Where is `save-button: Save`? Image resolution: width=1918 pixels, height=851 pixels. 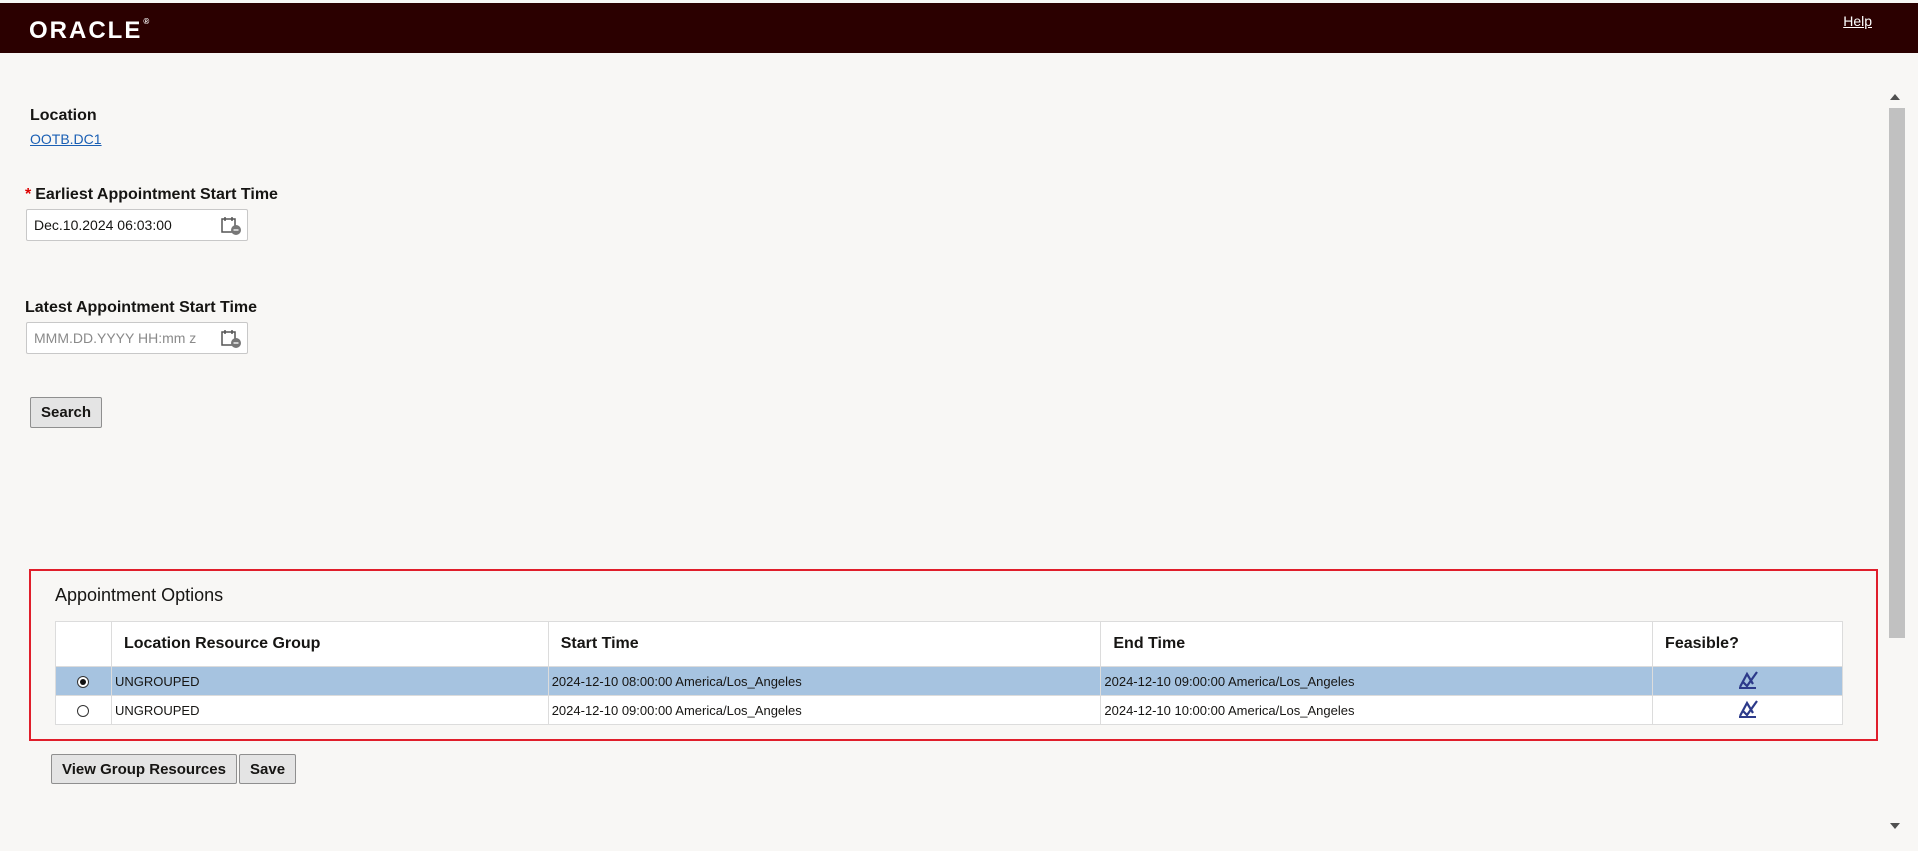 save-button: Save is located at coordinates (268, 769).